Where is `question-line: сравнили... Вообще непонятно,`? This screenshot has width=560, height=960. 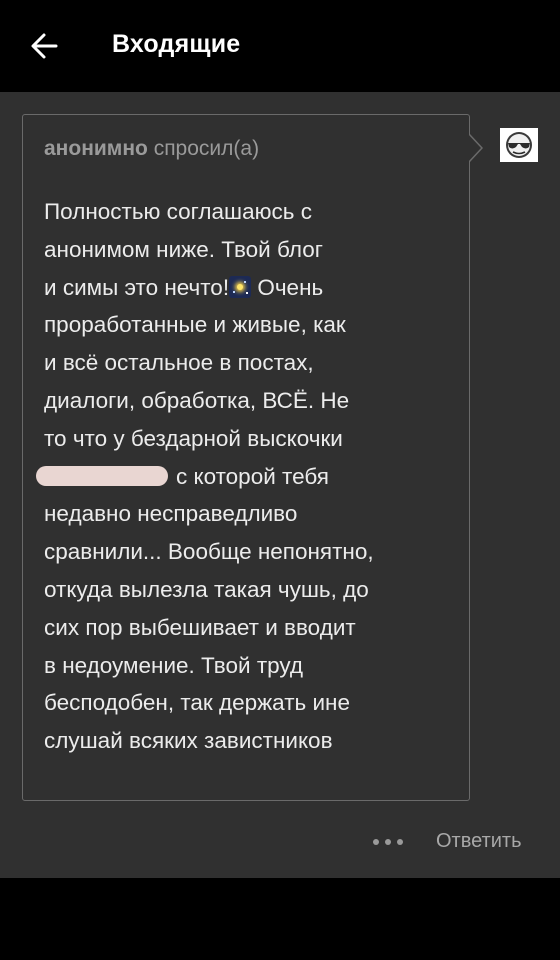
question-line: сравнили... Вообще непонятно, is located at coordinates (209, 552).